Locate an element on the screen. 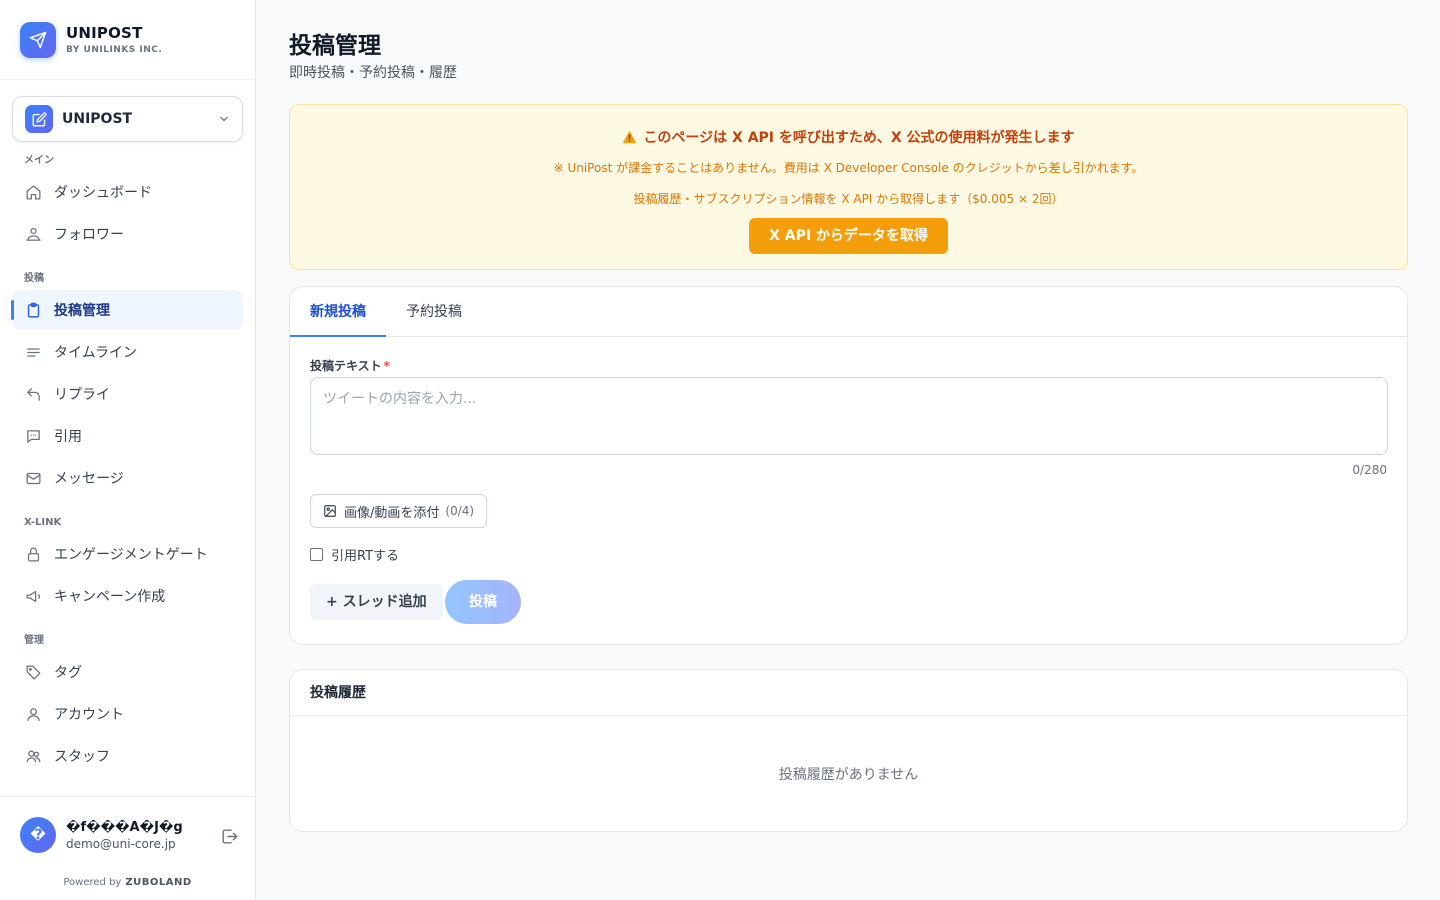 The width and height of the screenshot is (1440, 900). warning-title: このページは X API を呼び出すため、X 公式の使用料が発生します is located at coordinates (848, 137).